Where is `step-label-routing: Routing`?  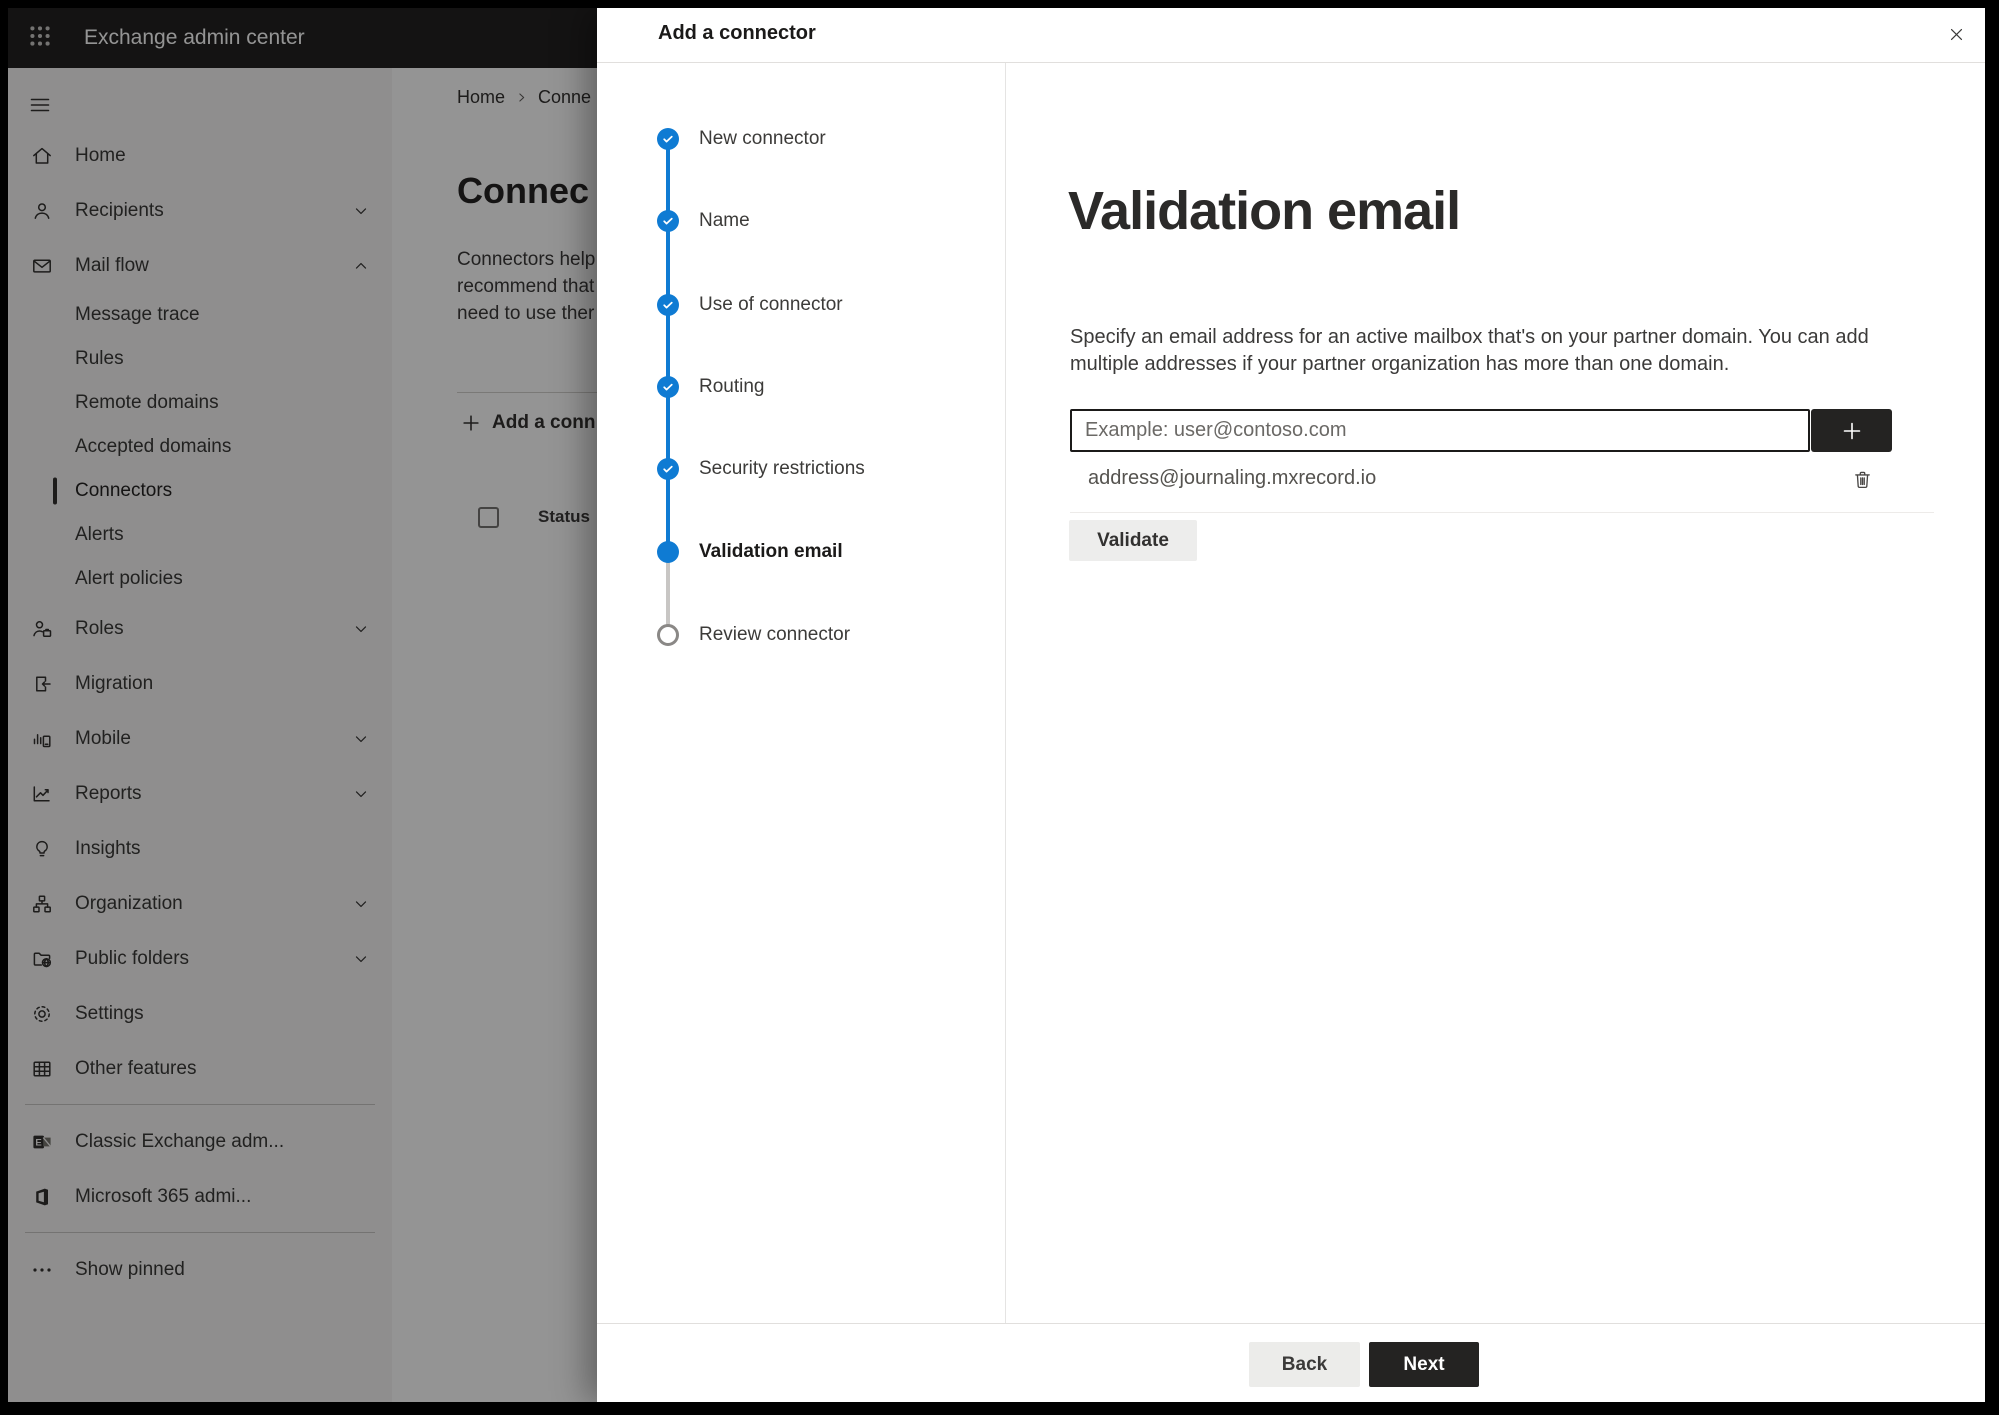 step-label-routing: Routing is located at coordinates (732, 387).